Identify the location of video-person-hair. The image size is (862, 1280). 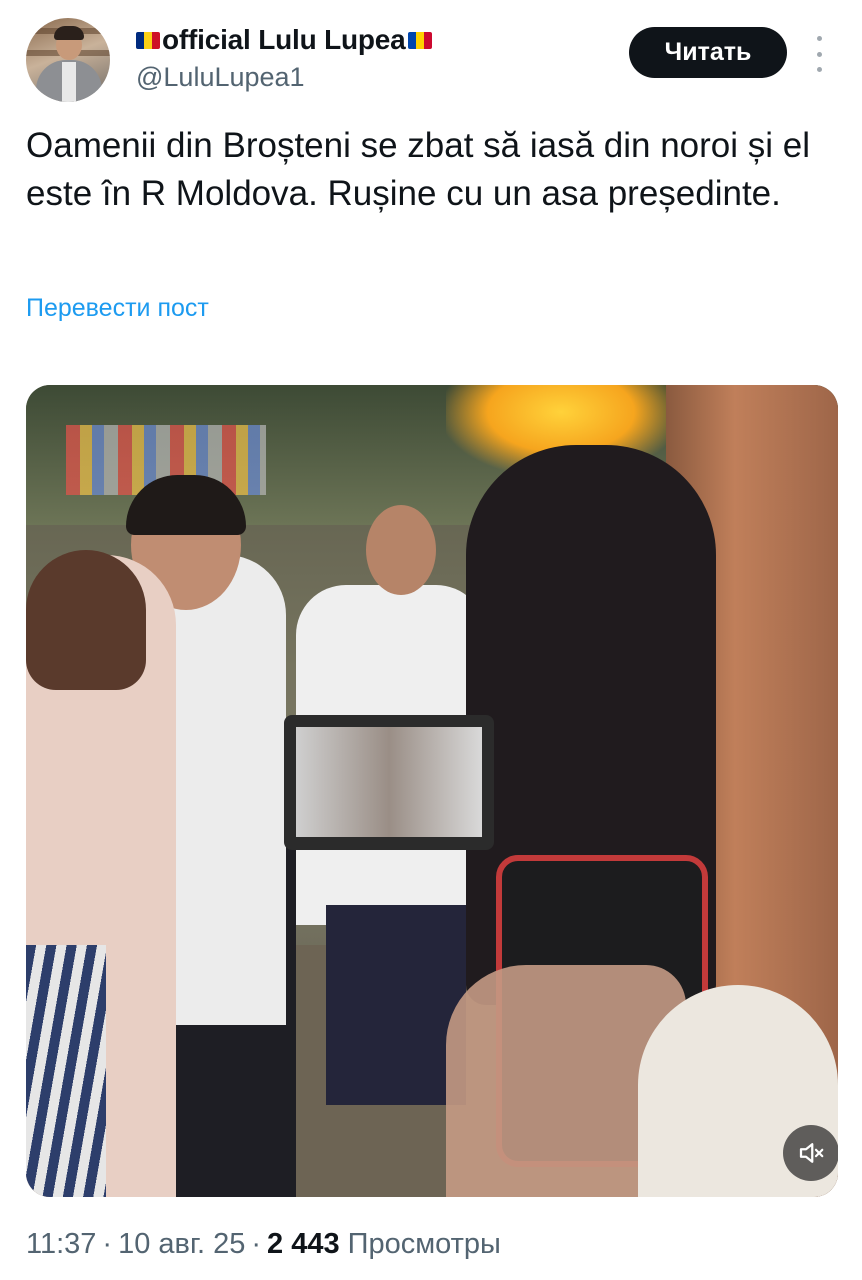
(86, 620).